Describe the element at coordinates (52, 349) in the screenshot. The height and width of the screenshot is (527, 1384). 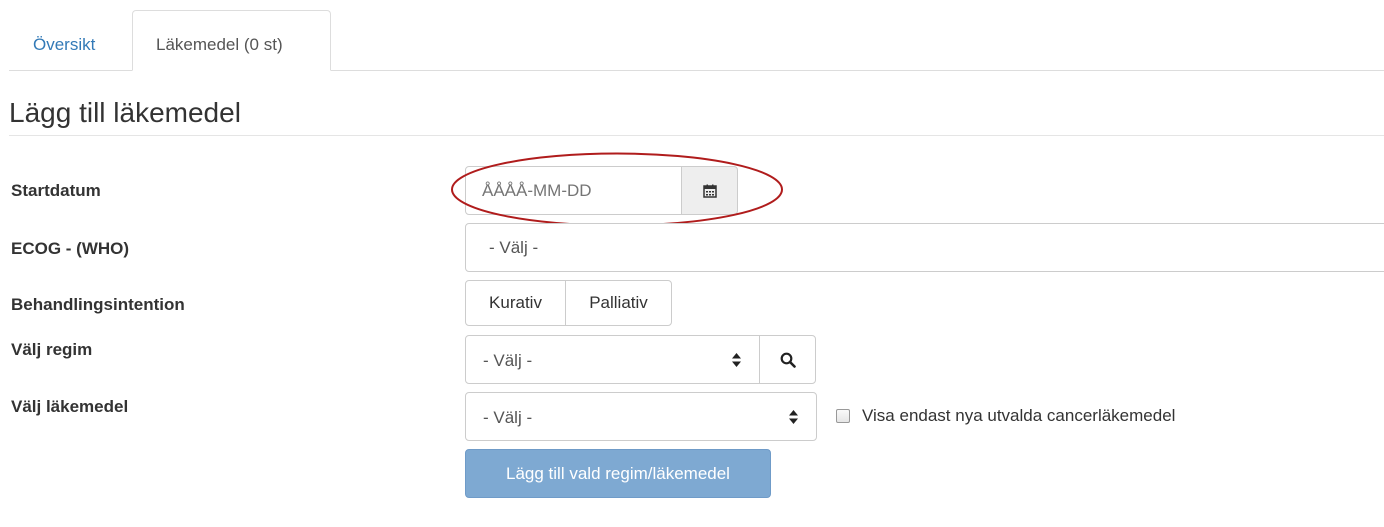
I see `regimen-label: Välj regim` at that location.